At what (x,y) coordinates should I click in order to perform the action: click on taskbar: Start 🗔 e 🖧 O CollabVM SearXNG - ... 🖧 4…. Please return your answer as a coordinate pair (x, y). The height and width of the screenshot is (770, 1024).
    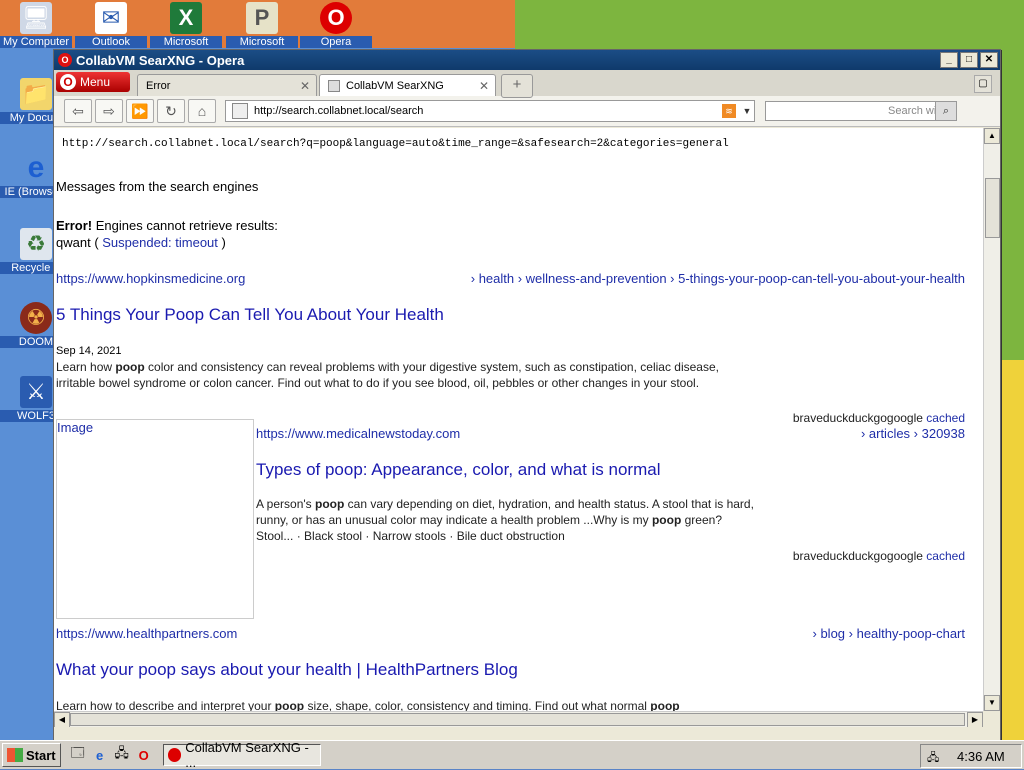
    Looking at the image, I should click on (512, 755).